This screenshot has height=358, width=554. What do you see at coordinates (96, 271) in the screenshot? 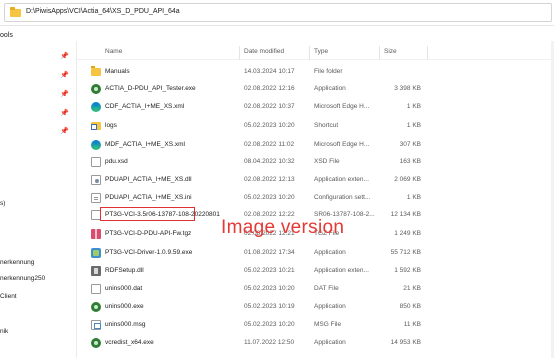
I see `dll-icon` at bounding box center [96, 271].